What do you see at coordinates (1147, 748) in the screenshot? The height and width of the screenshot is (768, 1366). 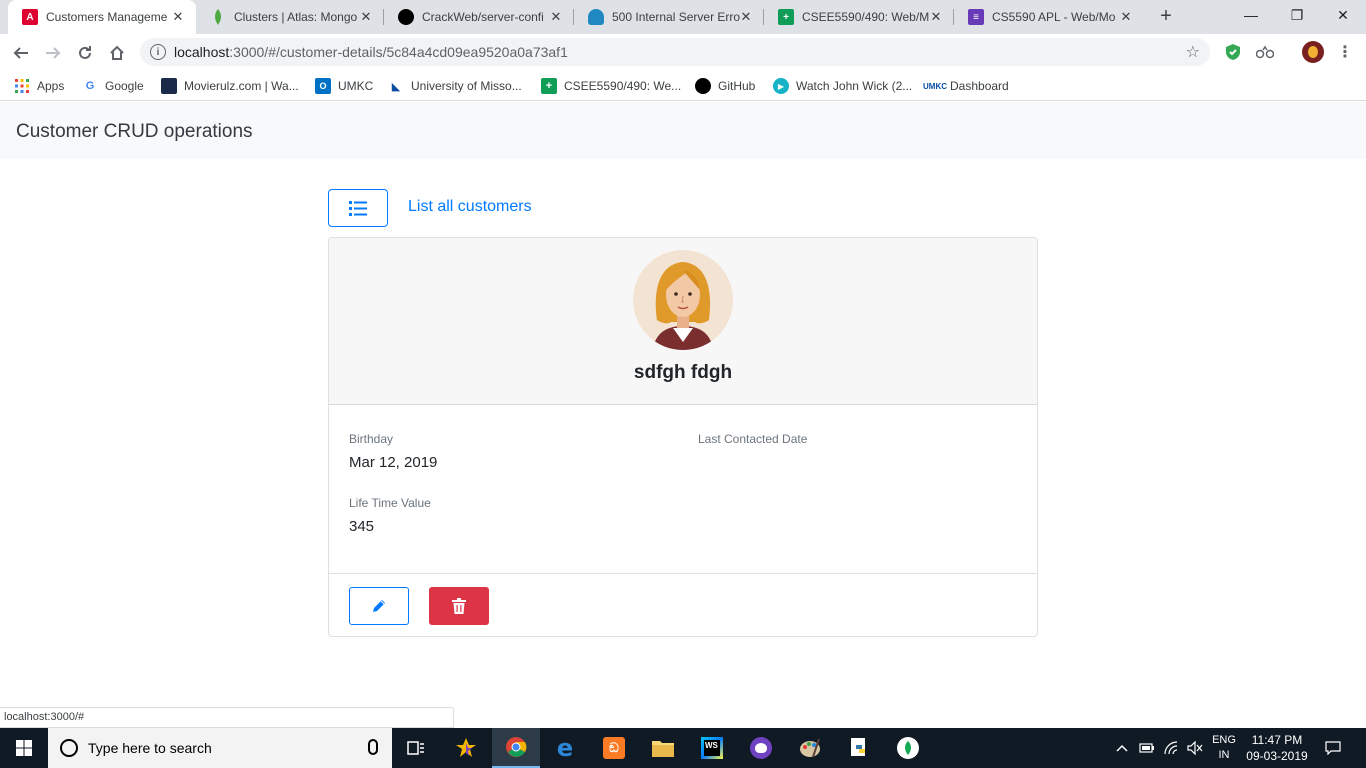 I see `battery-tray-icon` at bounding box center [1147, 748].